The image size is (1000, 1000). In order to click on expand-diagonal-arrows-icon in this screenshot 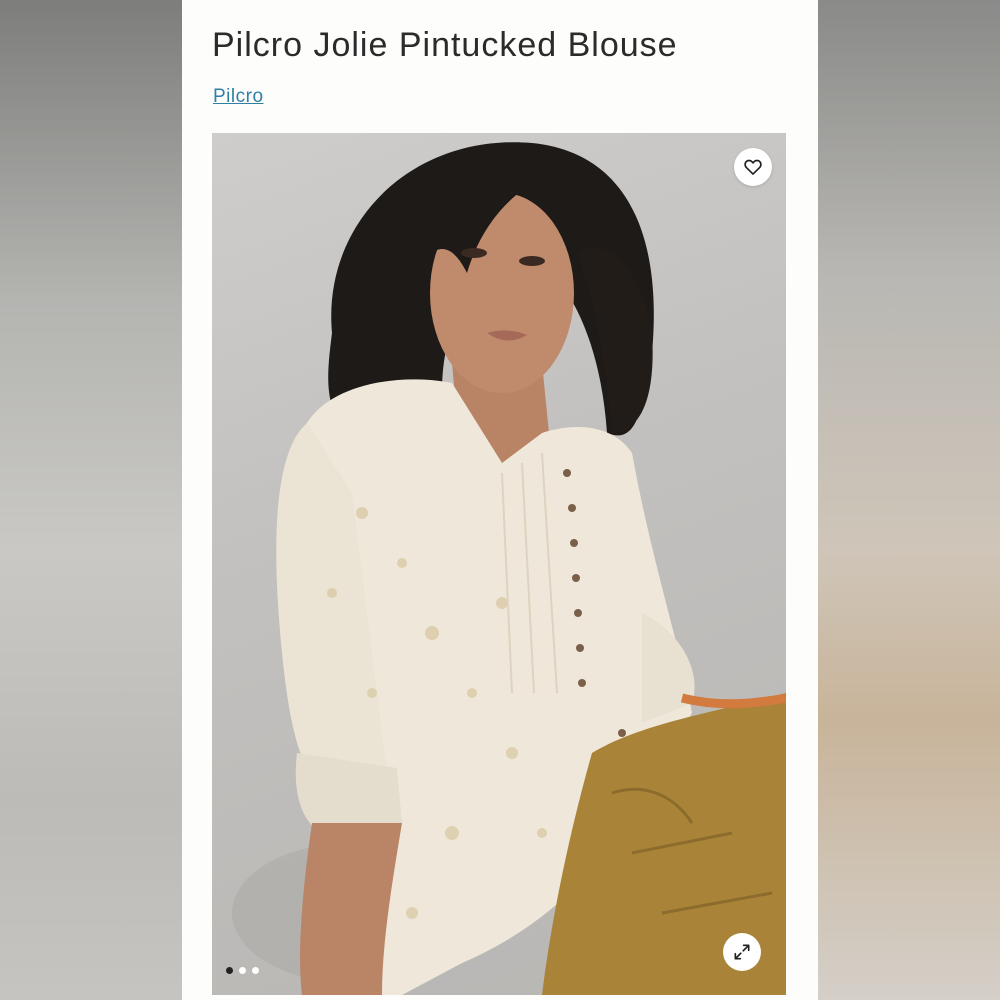, I will do `click(742, 952)`.